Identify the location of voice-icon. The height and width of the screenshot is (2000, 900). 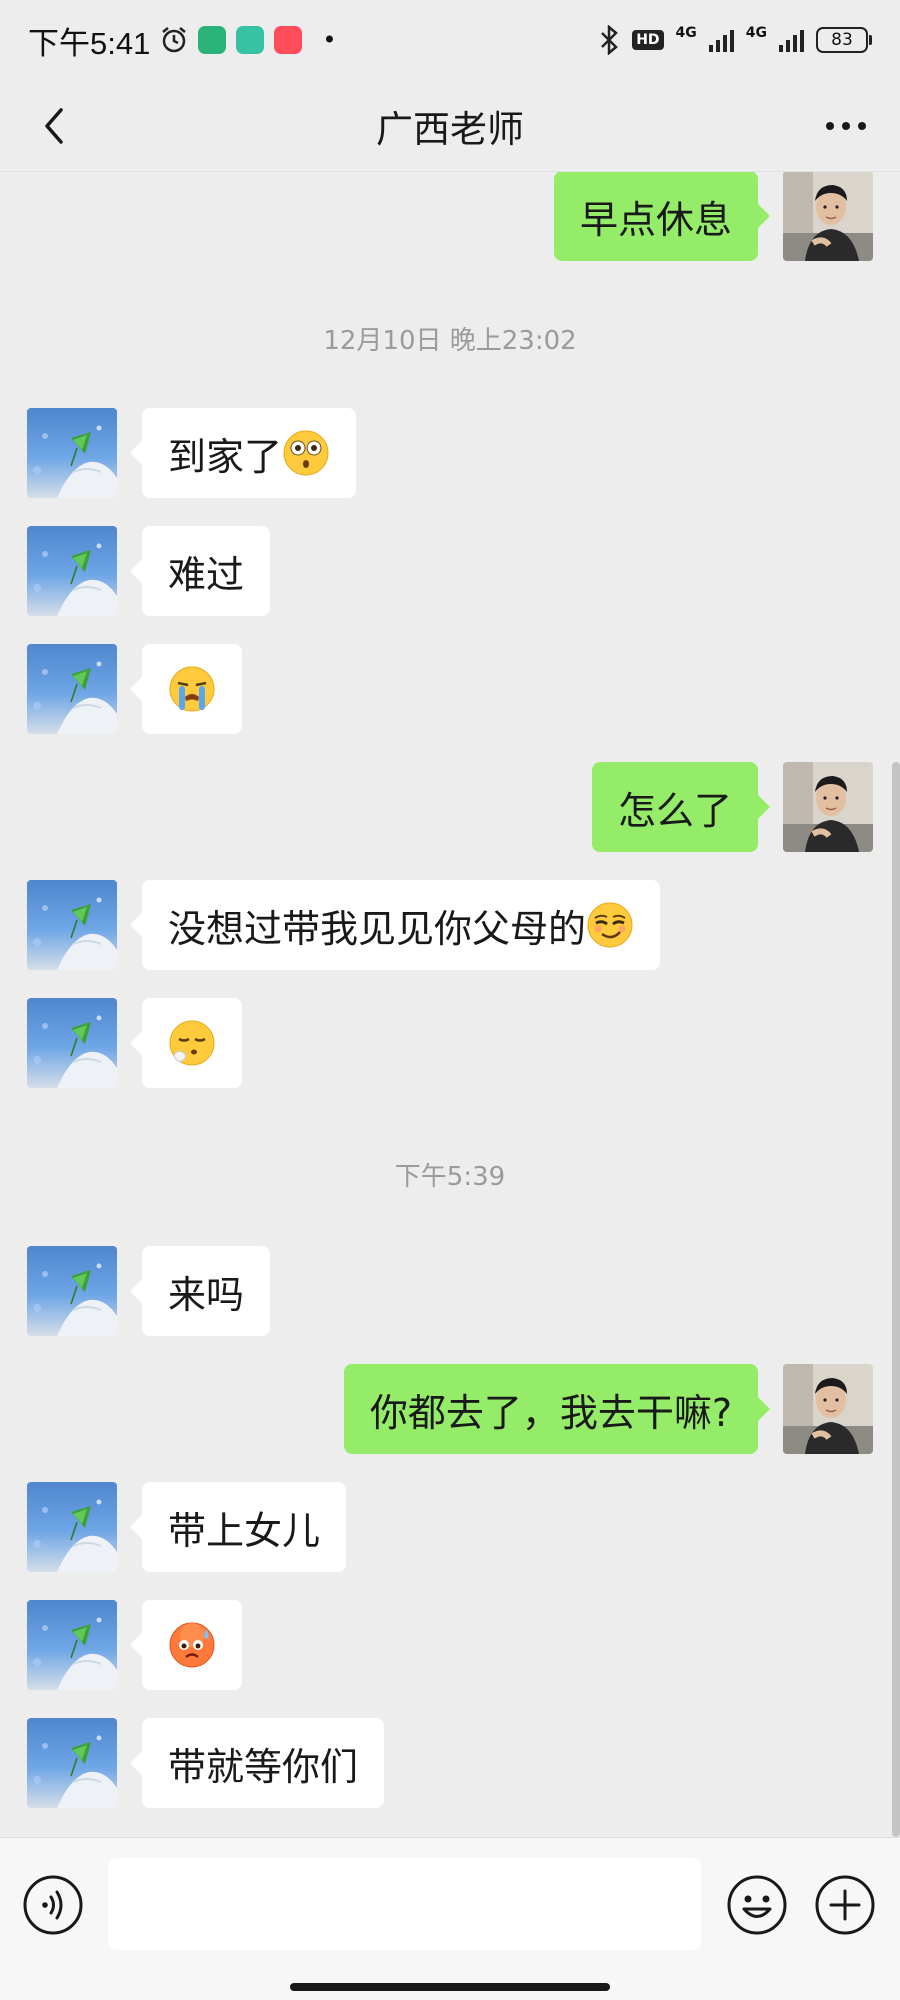
(53, 1905).